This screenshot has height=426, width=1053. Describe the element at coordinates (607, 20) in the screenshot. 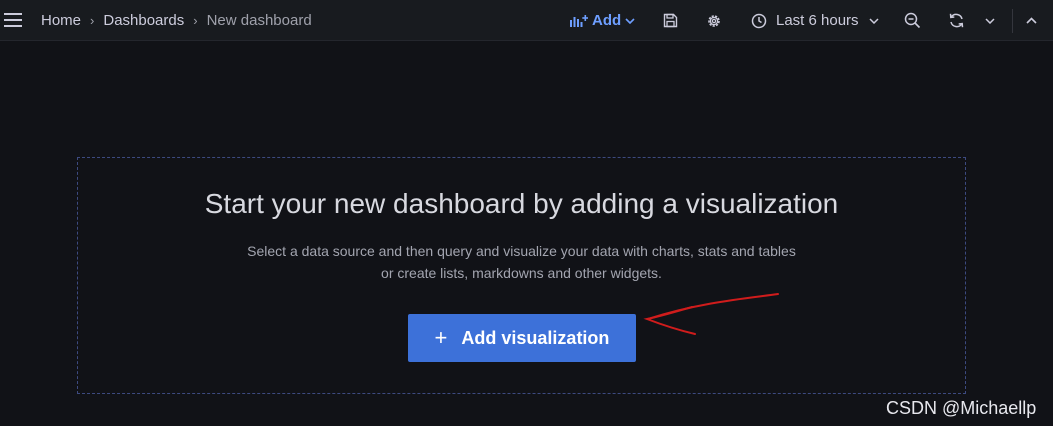

I see `add-button-label: Add` at that location.